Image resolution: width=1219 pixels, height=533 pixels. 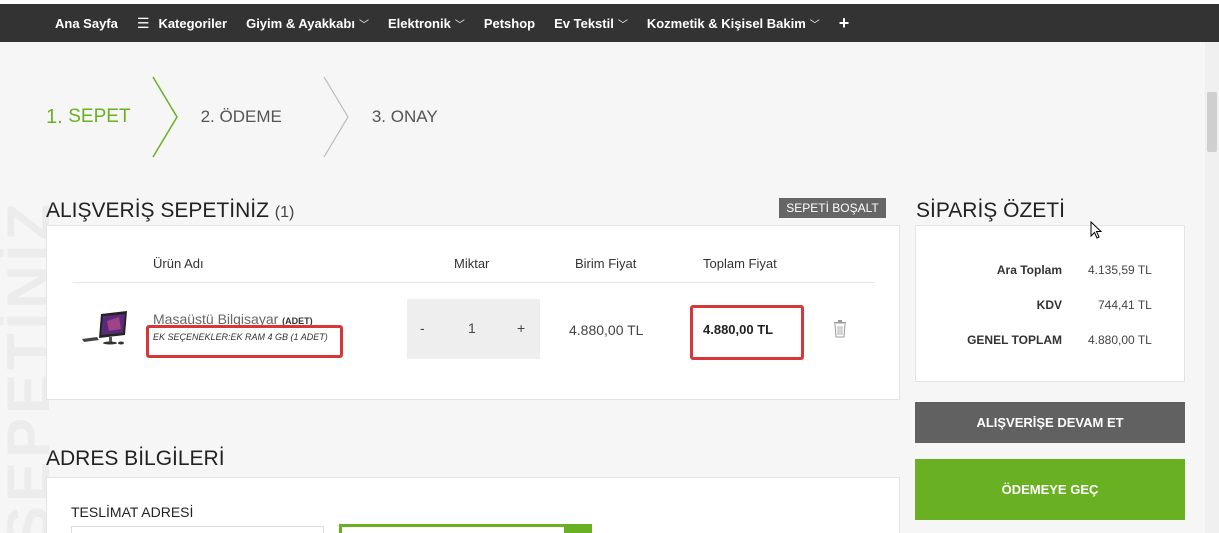 What do you see at coordinates (207, 116) in the screenshot?
I see `step-payment-number: 2.` at bounding box center [207, 116].